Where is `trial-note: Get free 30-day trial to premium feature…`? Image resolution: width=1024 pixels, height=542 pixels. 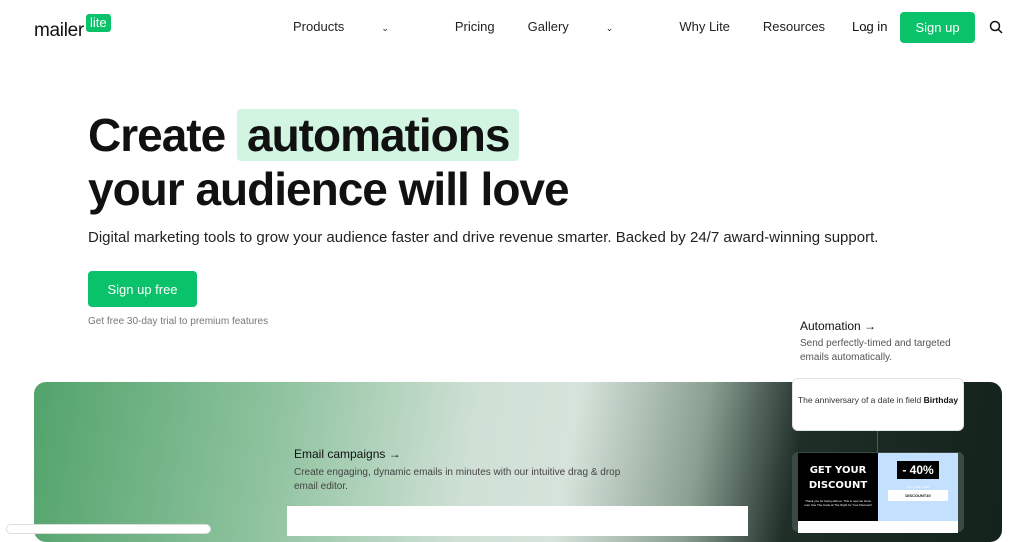
trial-note: Get free 30-day trial to premium feature… is located at coordinates (178, 321).